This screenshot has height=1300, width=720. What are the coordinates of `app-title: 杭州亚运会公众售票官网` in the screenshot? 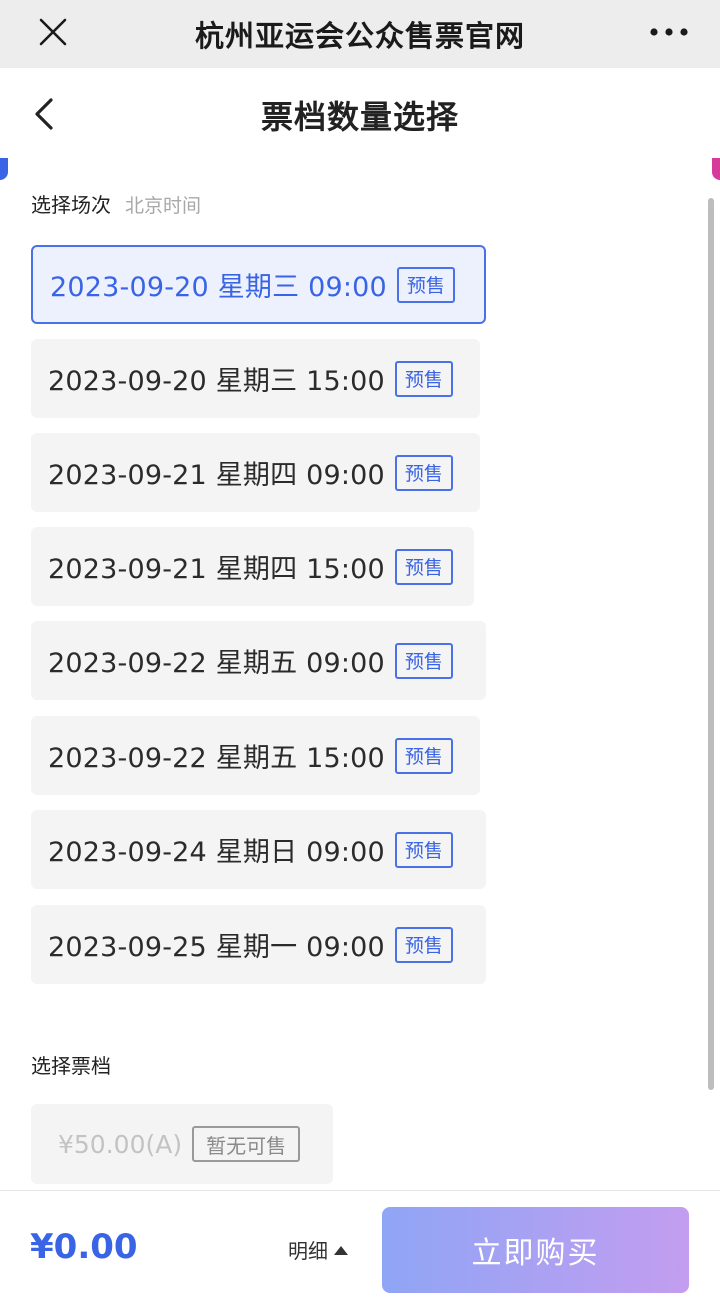 It's located at (359, 36).